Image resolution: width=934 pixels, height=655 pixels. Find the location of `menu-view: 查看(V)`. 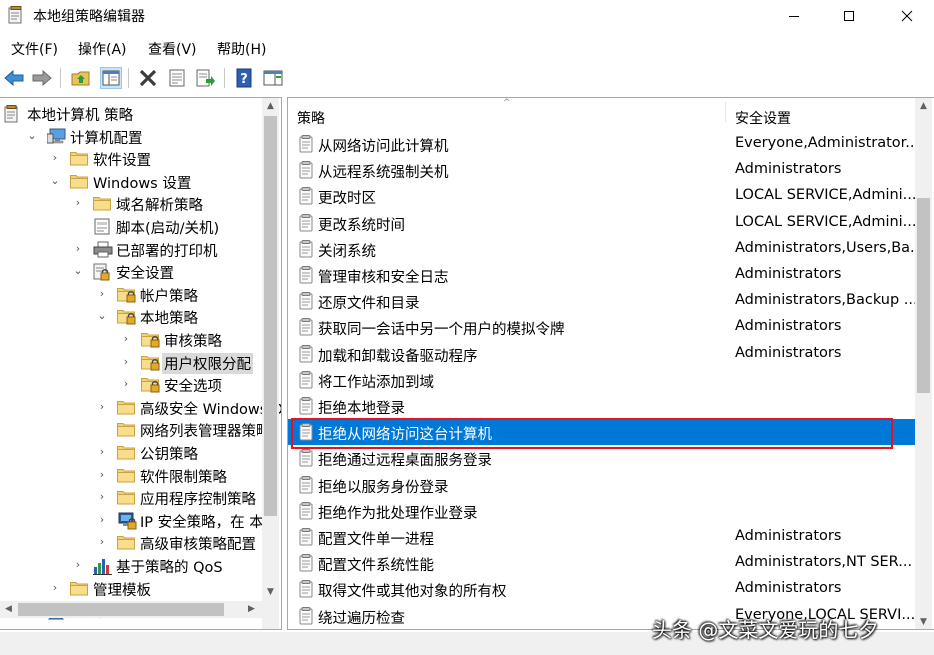

menu-view: 查看(V) is located at coordinates (172, 49).